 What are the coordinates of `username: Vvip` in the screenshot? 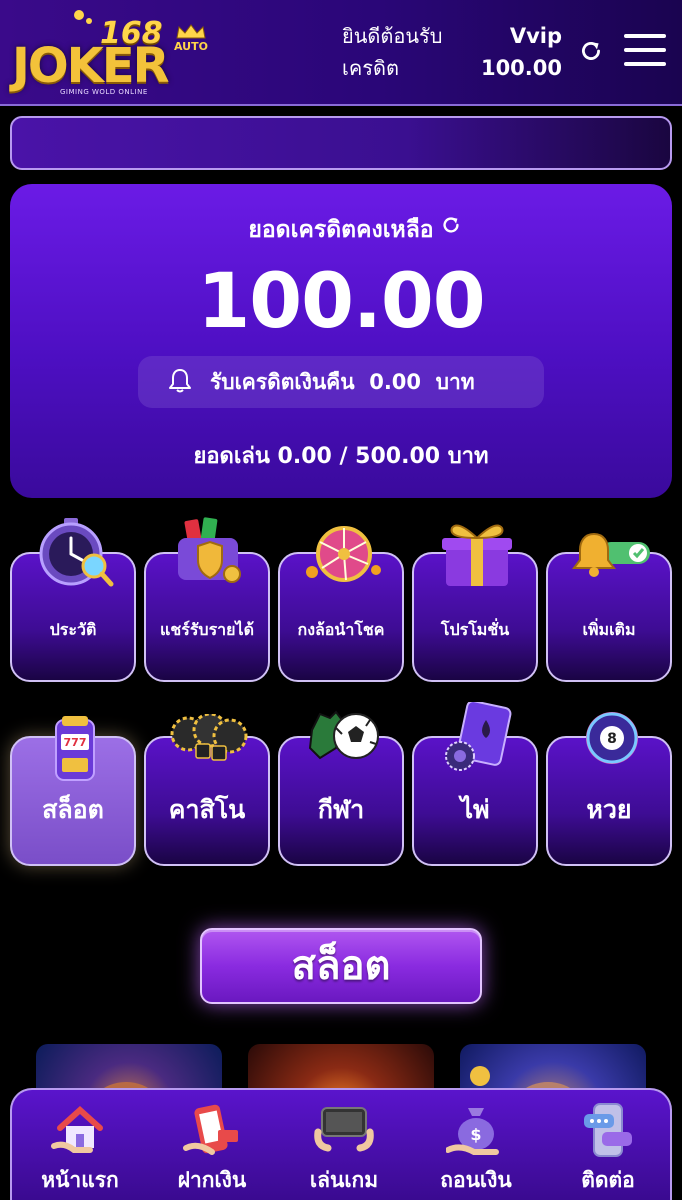 It's located at (535, 36).